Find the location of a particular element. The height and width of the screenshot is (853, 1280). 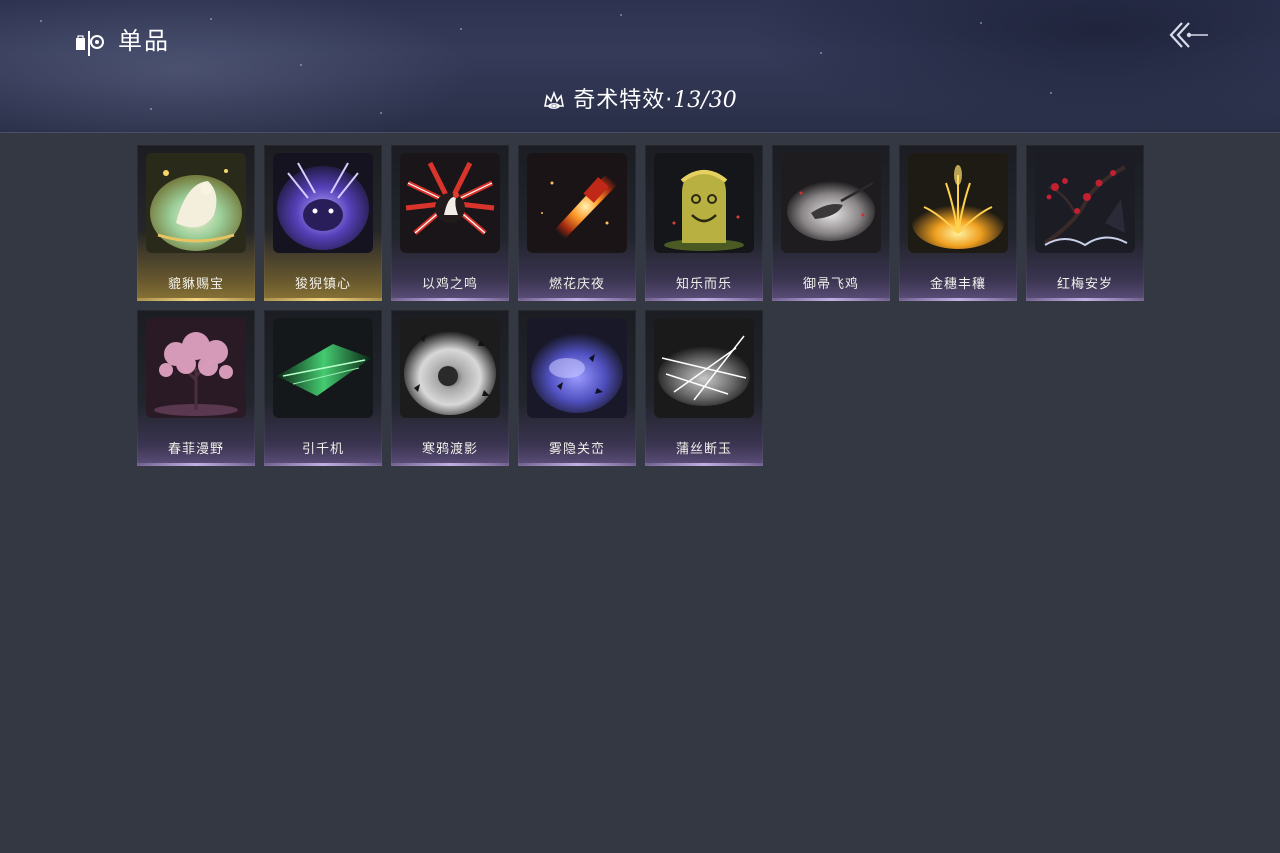

pink-blossom-tree-art is located at coordinates (196, 368).